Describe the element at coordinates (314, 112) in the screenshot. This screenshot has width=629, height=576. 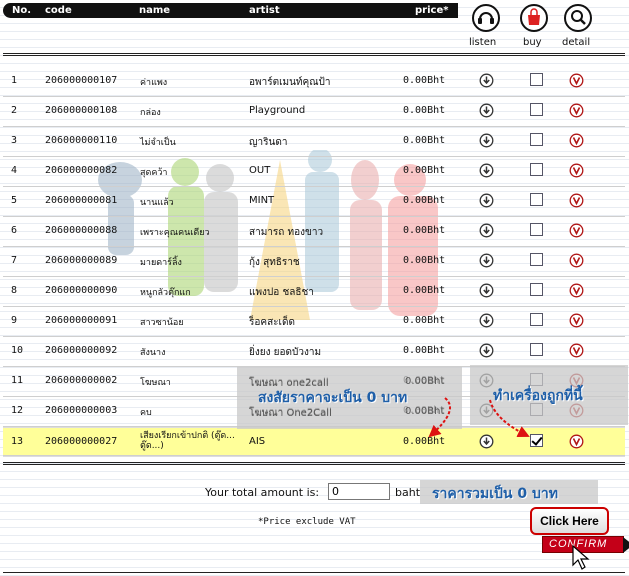
I see `table-row: 2 206000000108 กล่อง Playground 0.00Bht` at that location.